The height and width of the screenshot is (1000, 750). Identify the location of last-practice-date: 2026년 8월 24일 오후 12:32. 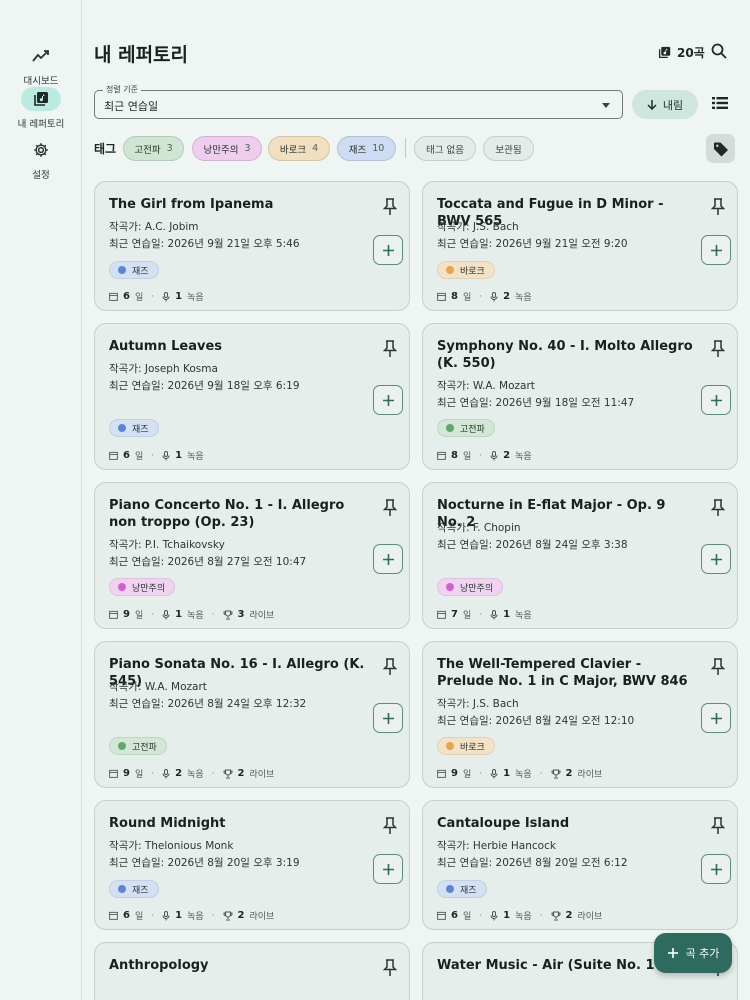
(237, 704).